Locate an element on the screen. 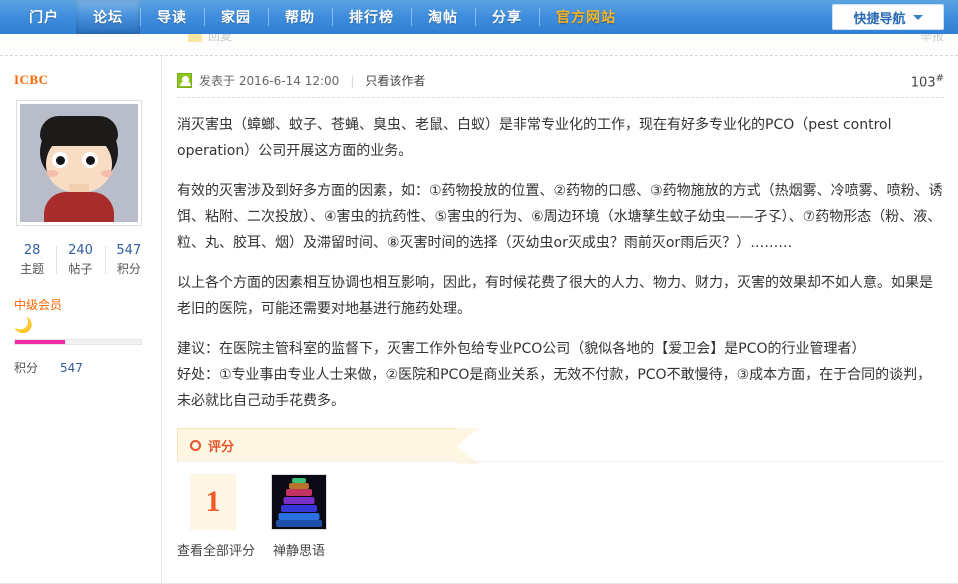  nav-item-list: 门户 论坛 导读 家园 帮助 排行榜 淘帖 分享 官方网站 is located at coordinates (316, 17).